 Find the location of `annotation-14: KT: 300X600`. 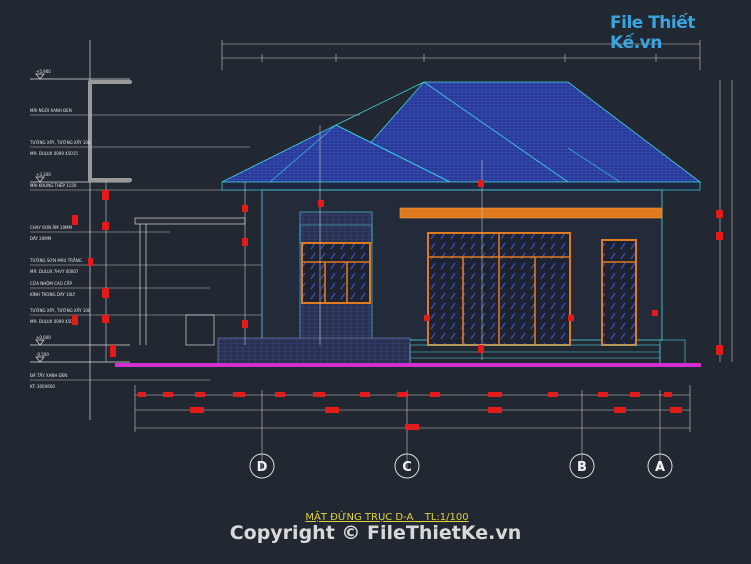

annotation-14: KT: 300X600 is located at coordinates (42, 386).